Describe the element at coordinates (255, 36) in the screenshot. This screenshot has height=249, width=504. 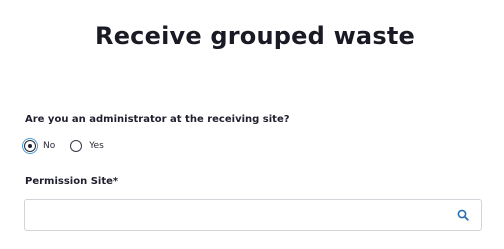
I see `page-title: Receive grouped waste` at that location.